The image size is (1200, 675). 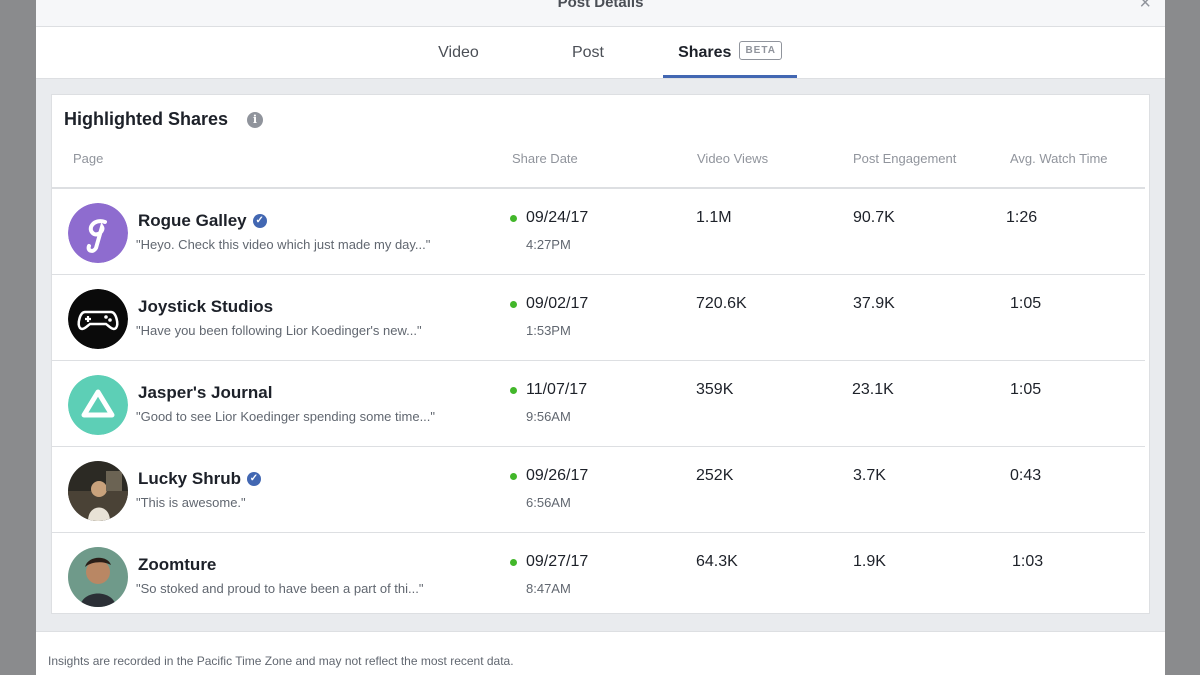 What do you see at coordinates (98, 405) in the screenshot?
I see `avatar-triangle-logo` at bounding box center [98, 405].